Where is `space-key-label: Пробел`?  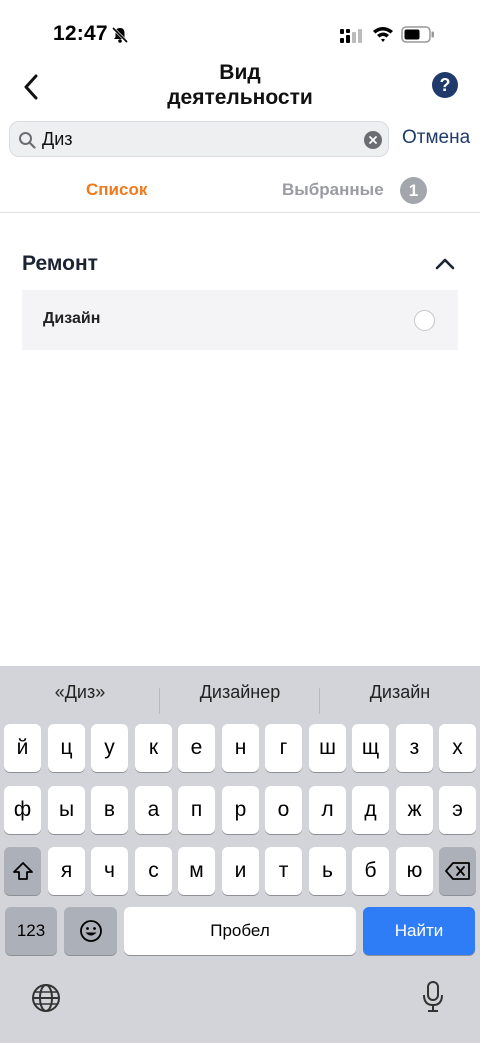
space-key-label: Пробел is located at coordinates (240, 930).